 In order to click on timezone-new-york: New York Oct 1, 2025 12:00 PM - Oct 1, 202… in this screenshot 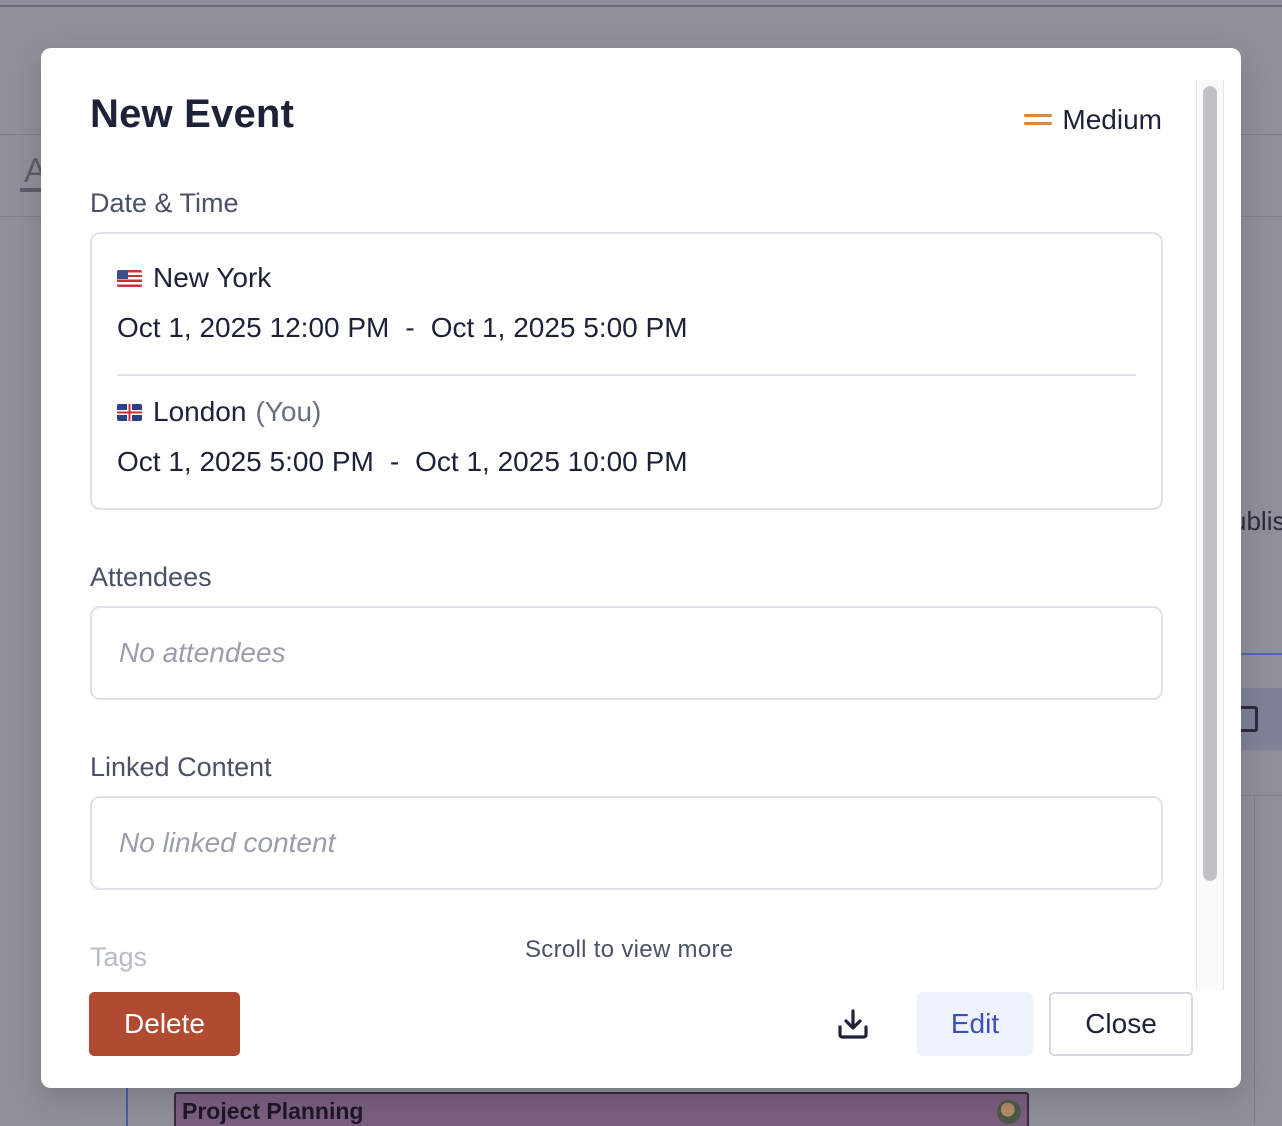, I will do `click(626, 303)`.